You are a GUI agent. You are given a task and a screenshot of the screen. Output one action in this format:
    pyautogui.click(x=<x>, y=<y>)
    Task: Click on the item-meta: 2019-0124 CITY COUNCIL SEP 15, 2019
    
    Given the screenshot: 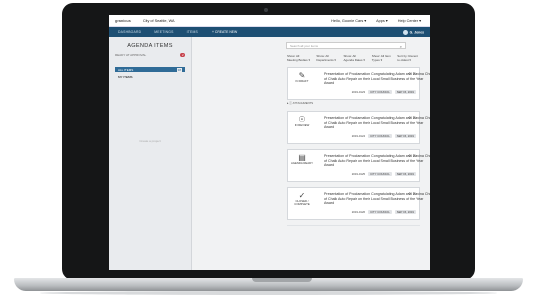 What is the action you would take?
    pyautogui.click(x=383, y=136)
    